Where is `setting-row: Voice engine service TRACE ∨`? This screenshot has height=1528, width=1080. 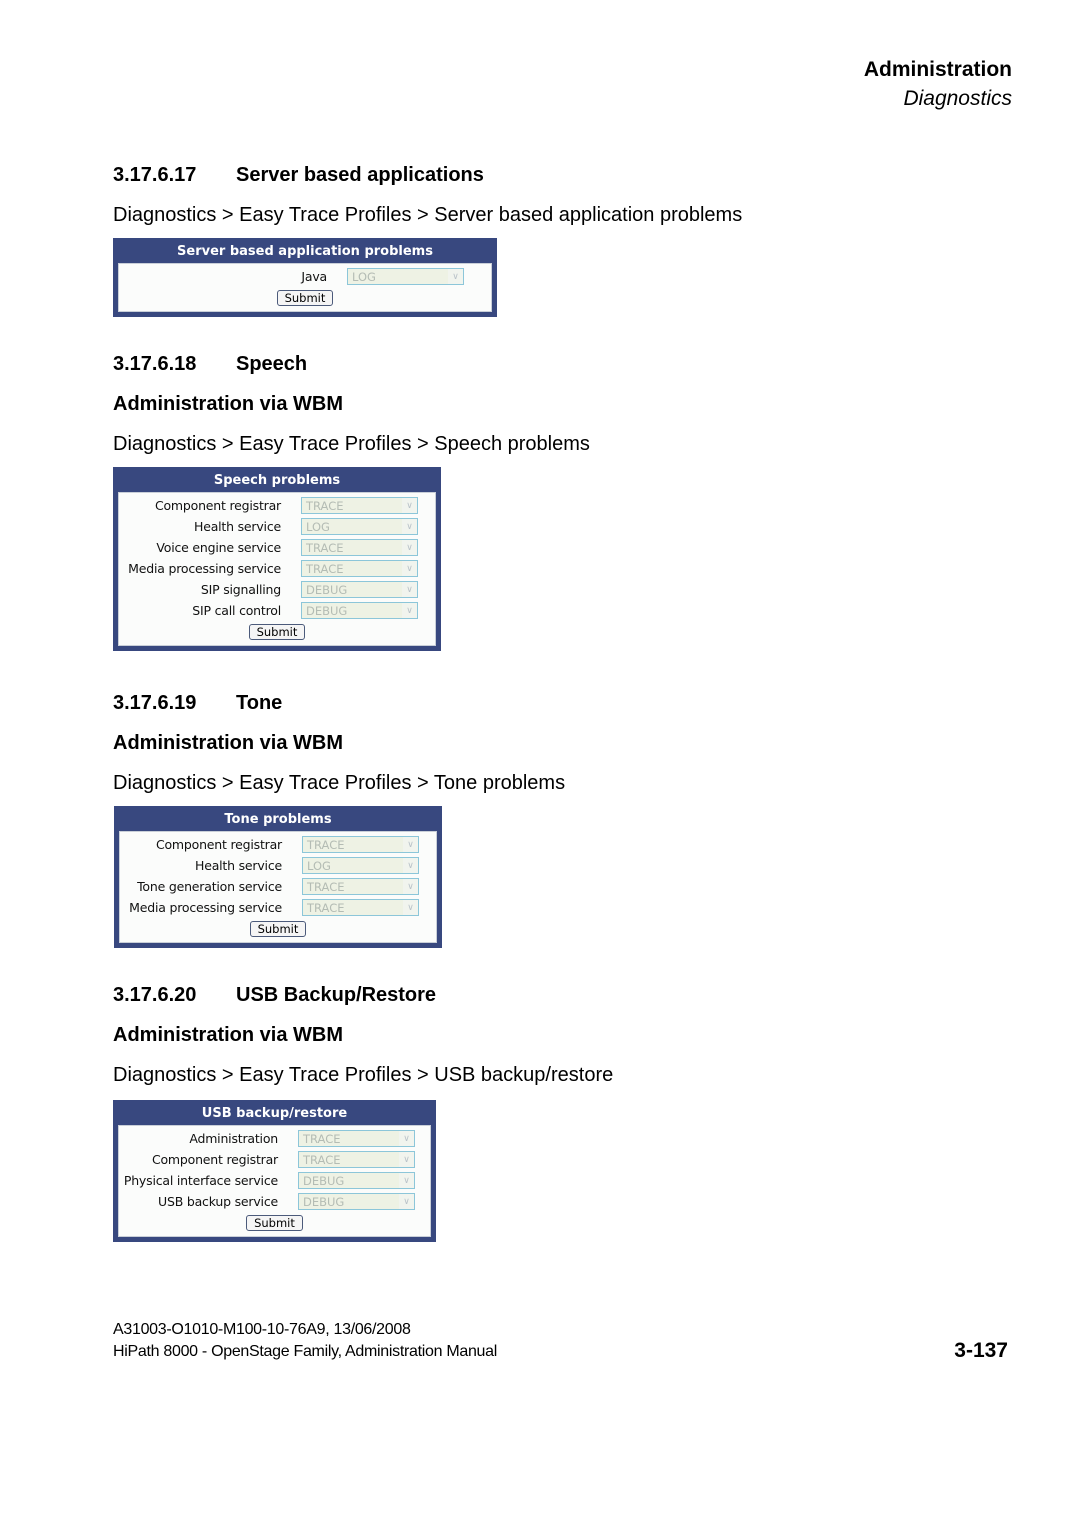 setting-row: Voice engine service TRACE ∨ is located at coordinates (277, 547).